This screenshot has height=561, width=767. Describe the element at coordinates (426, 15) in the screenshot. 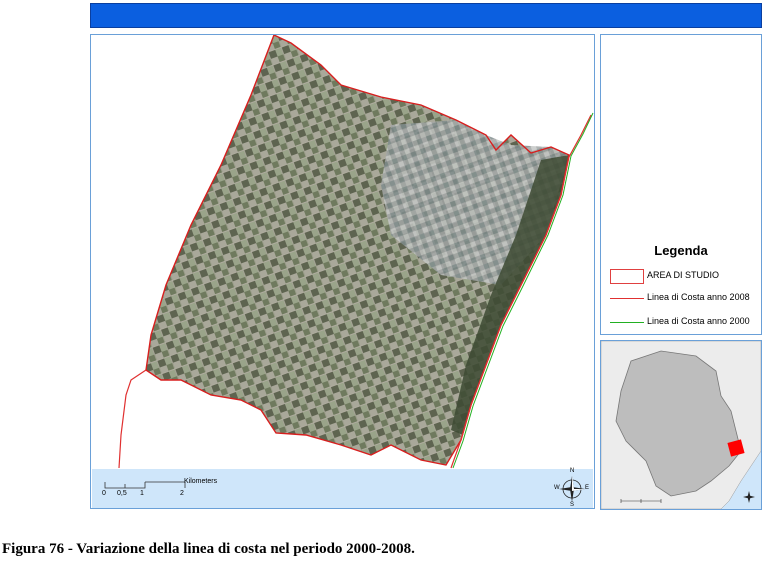

I see `header-bar` at that location.